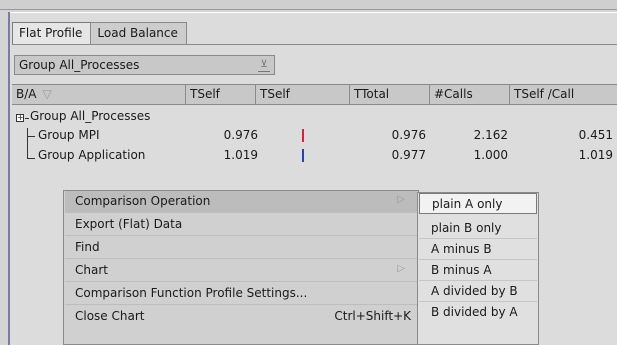 This screenshot has width=617, height=345. What do you see at coordinates (99, 94) in the screenshot?
I see `column-header-ba: B/A ▽` at bounding box center [99, 94].